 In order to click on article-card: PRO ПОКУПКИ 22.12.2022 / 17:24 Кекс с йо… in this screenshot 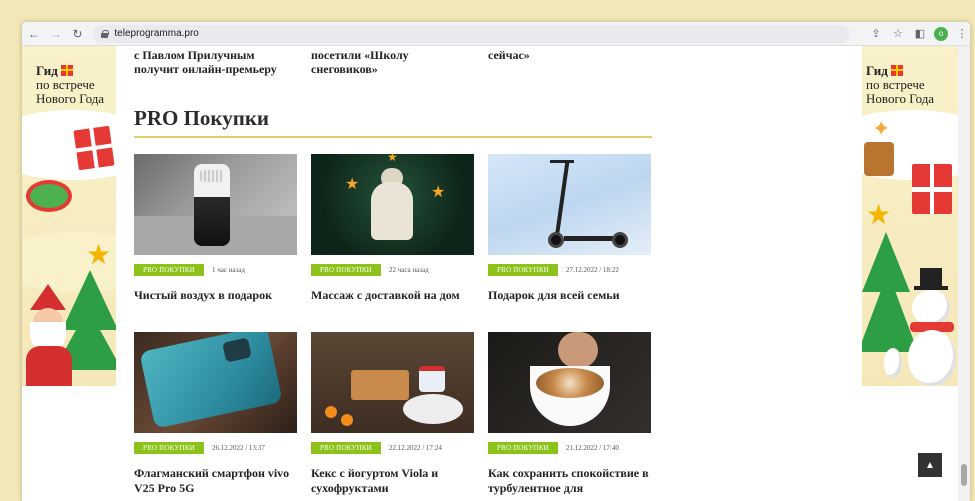, I will do `click(392, 414)`.